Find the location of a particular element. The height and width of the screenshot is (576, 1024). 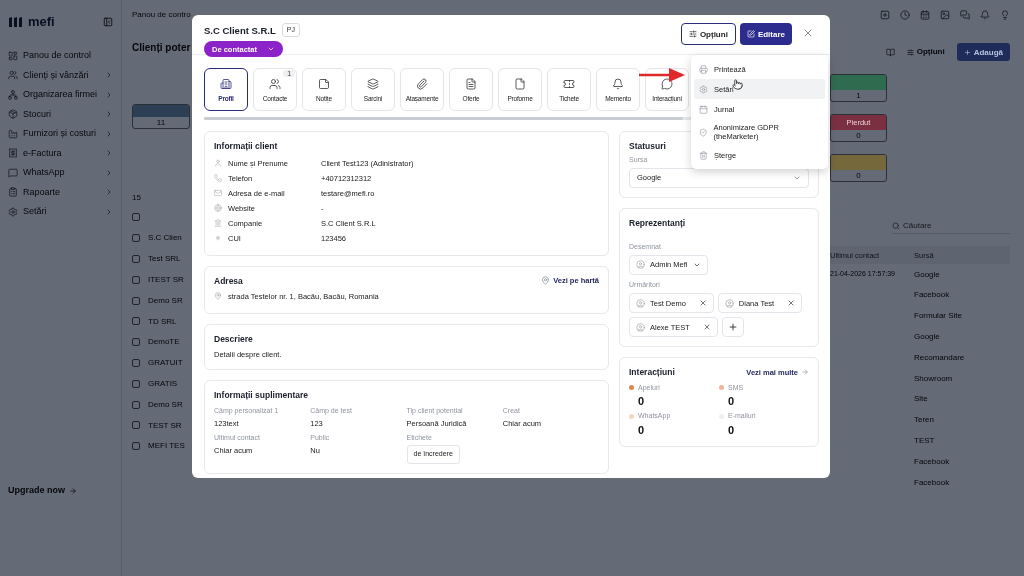

add-follower-button is located at coordinates (732, 327).